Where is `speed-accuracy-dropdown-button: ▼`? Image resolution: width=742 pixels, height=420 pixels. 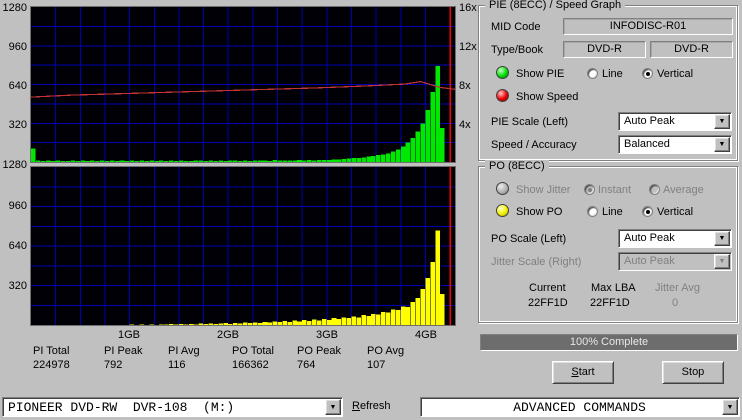 speed-accuracy-dropdown-button: ▼ is located at coordinates (722, 144).